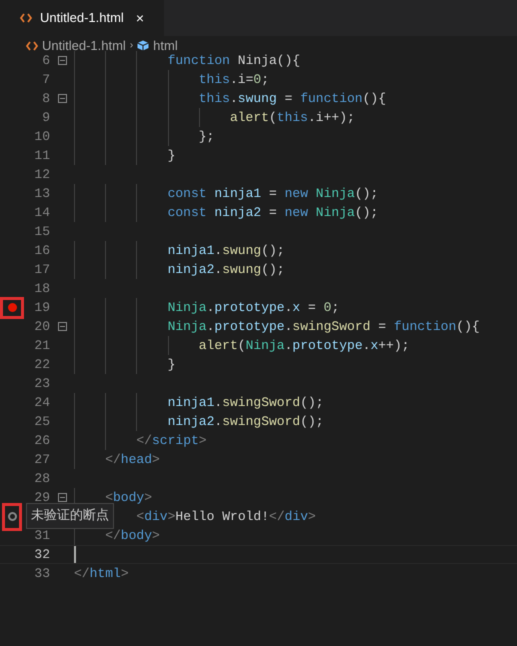 This screenshot has width=517, height=646. I want to click on line-number: 6, so click(46, 60).